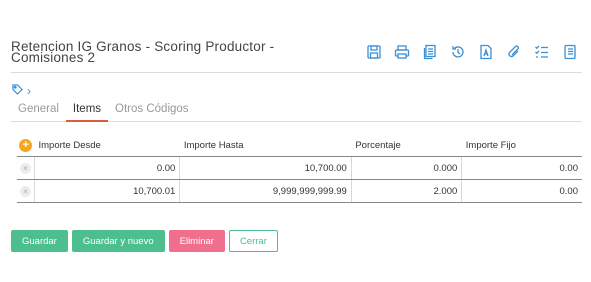 Image resolution: width=591 pixels, height=282 pixels. I want to click on table-row: × 10,700.01 9,999,999,999.99 2.000 0.00, so click(299, 191).